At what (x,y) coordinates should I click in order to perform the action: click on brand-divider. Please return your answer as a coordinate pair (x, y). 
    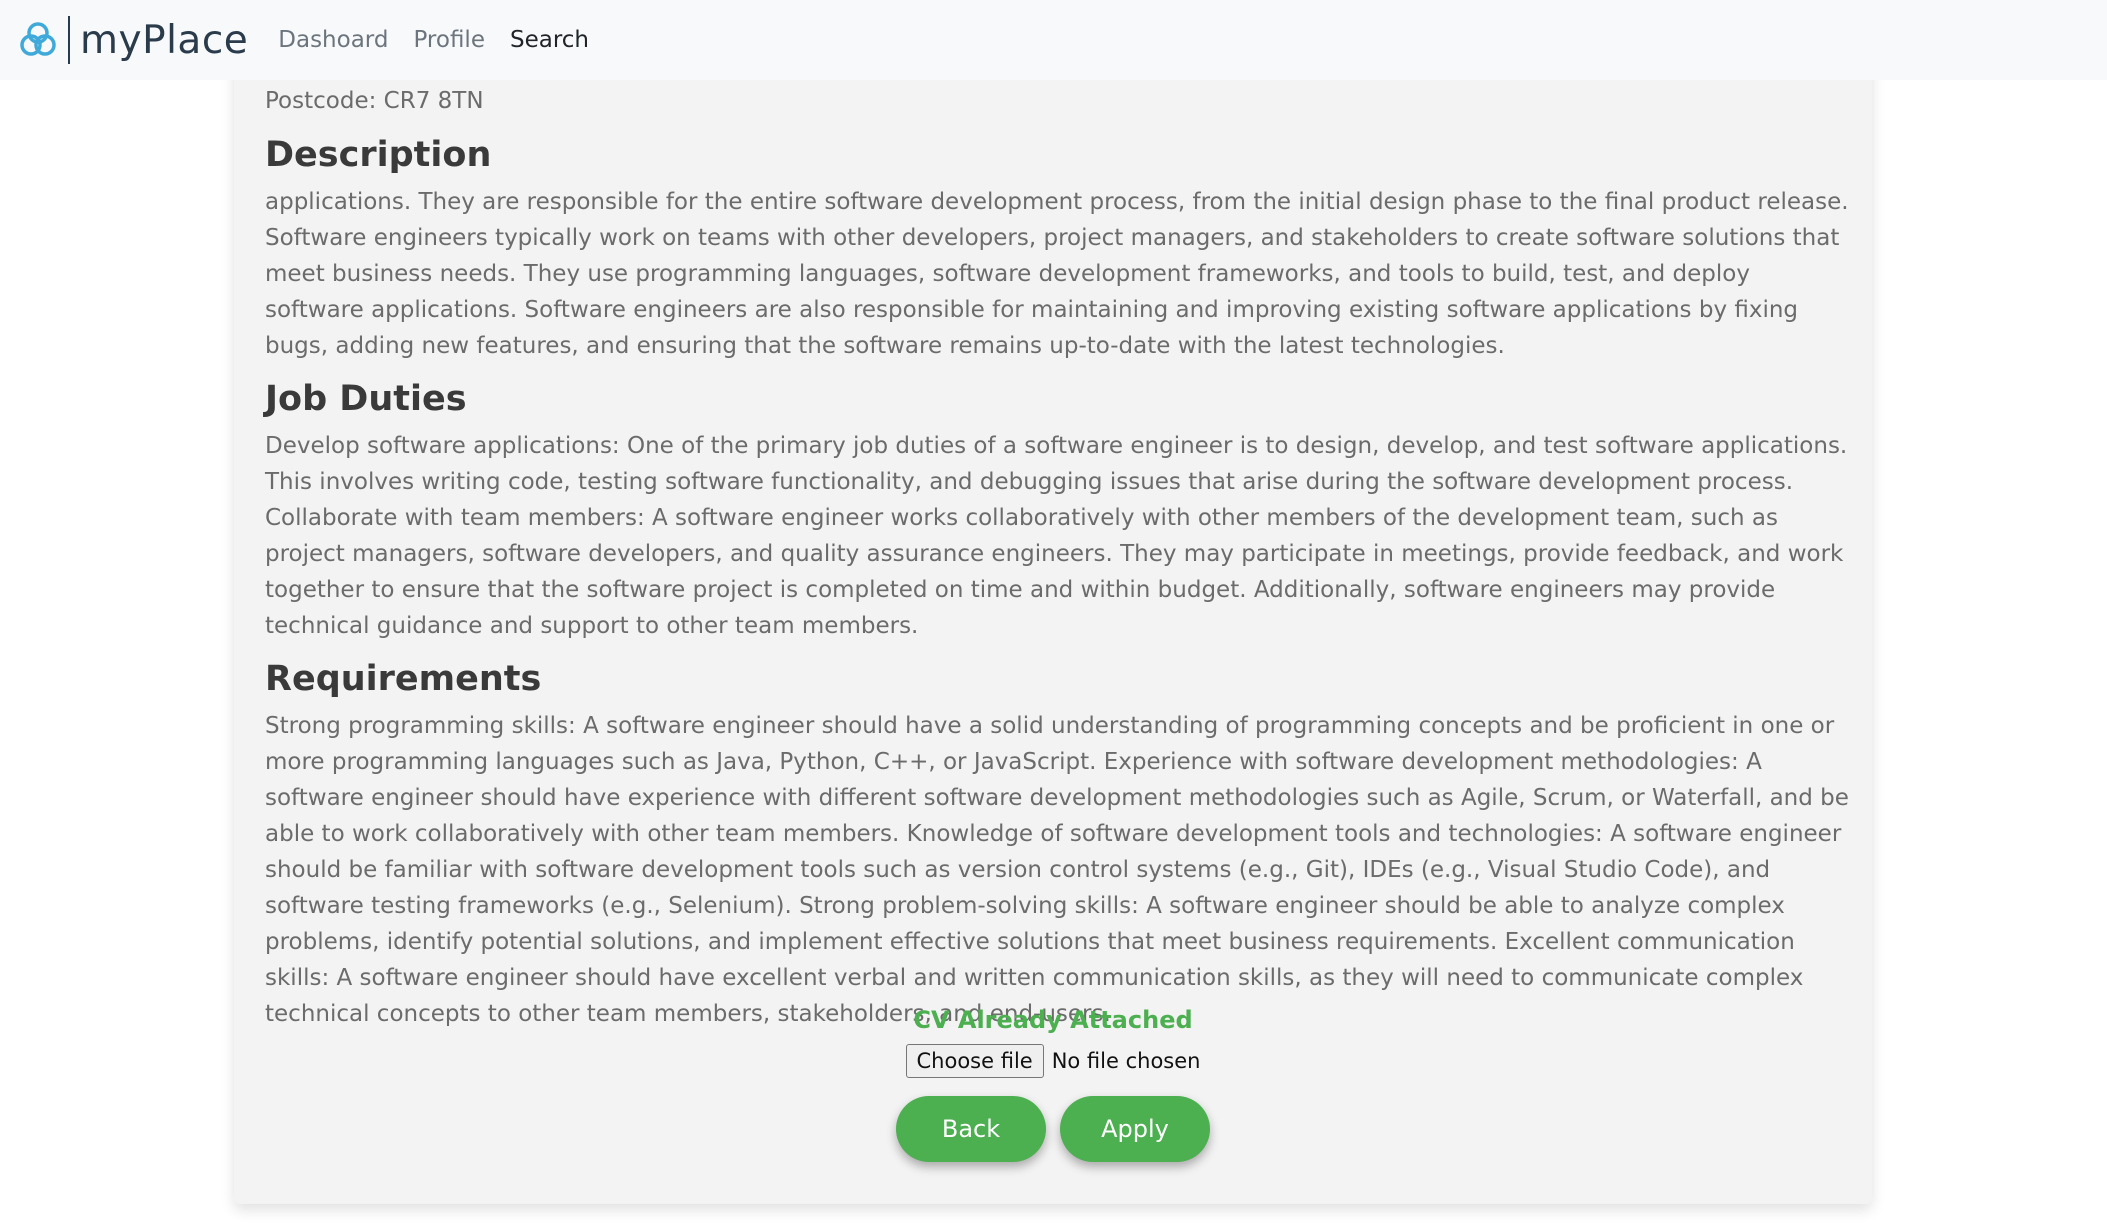
    Looking at the image, I should click on (69, 40).